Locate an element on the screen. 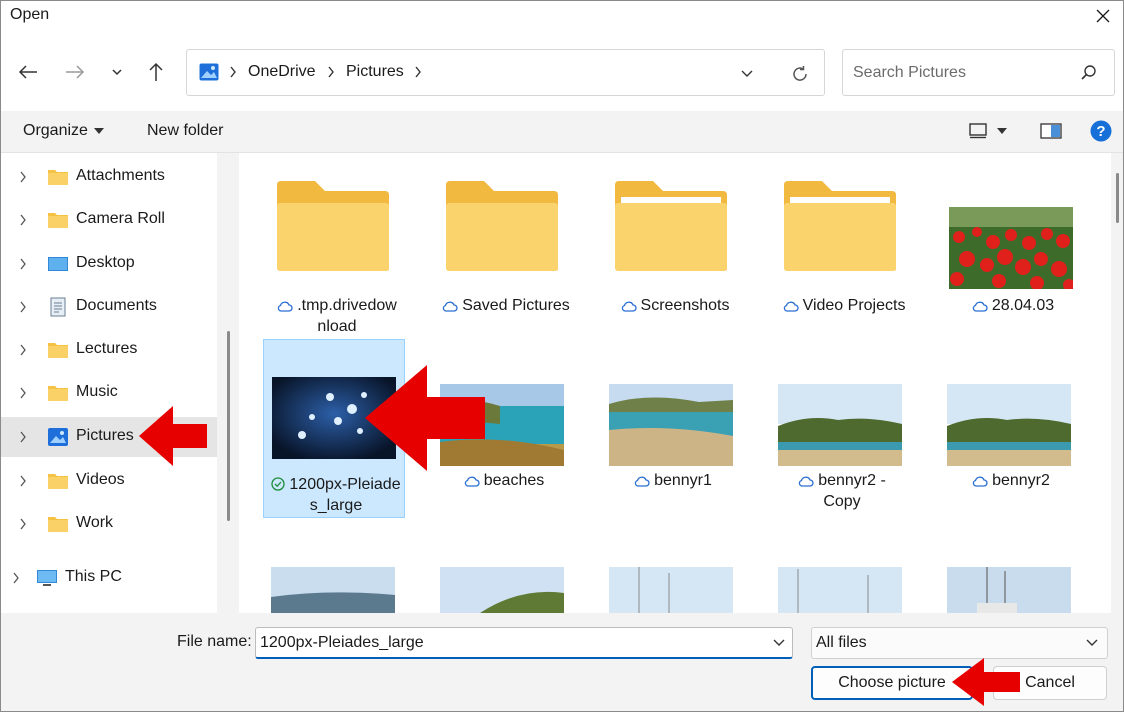  sidebar-item-work: Work is located at coordinates (109, 524).